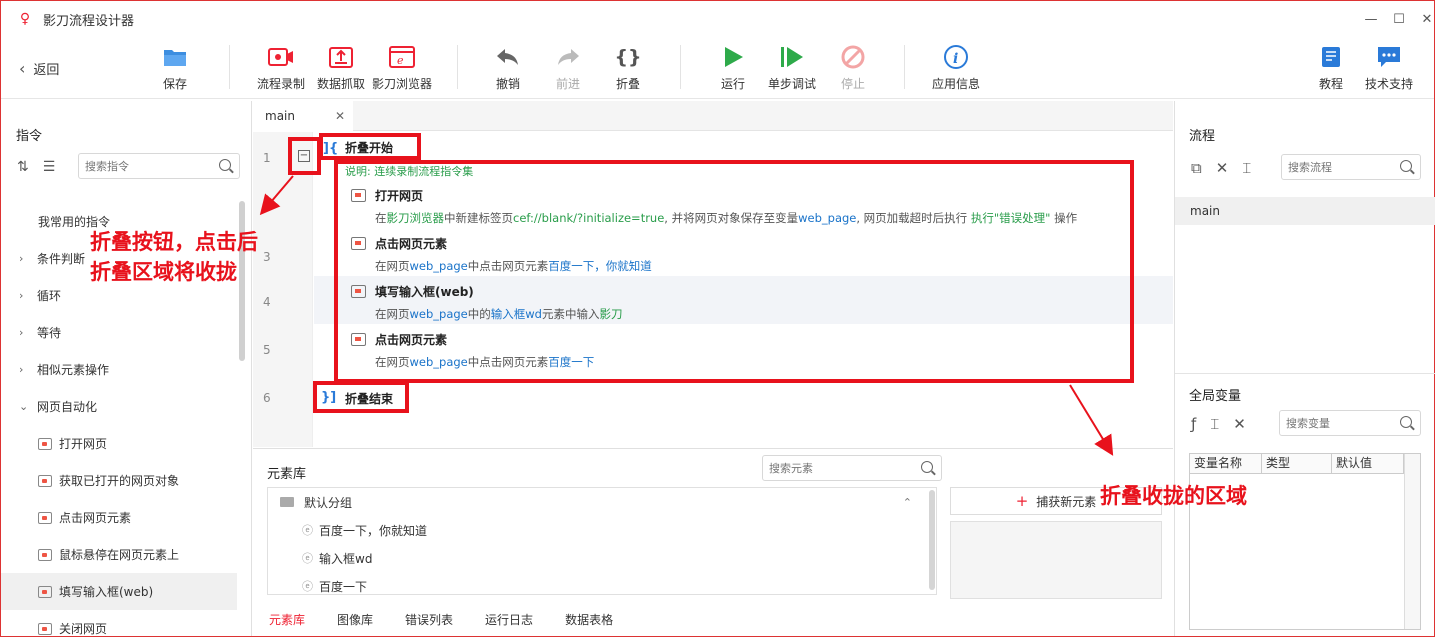 Image resolution: width=1435 pixels, height=637 pixels. Describe the element at coordinates (67, 407) in the screenshot. I see `tree-item-label: 网页自动化` at that location.